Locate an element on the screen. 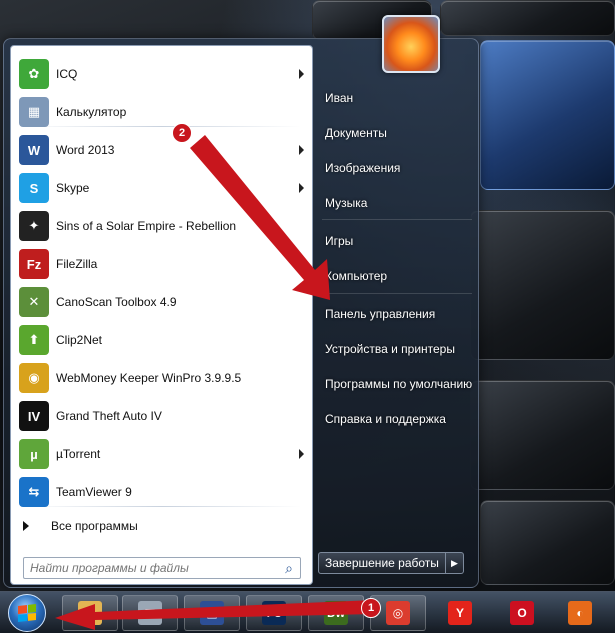 This screenshot has height=633, width=615. program-label: µTorrent is located at coordinates (78, 454).